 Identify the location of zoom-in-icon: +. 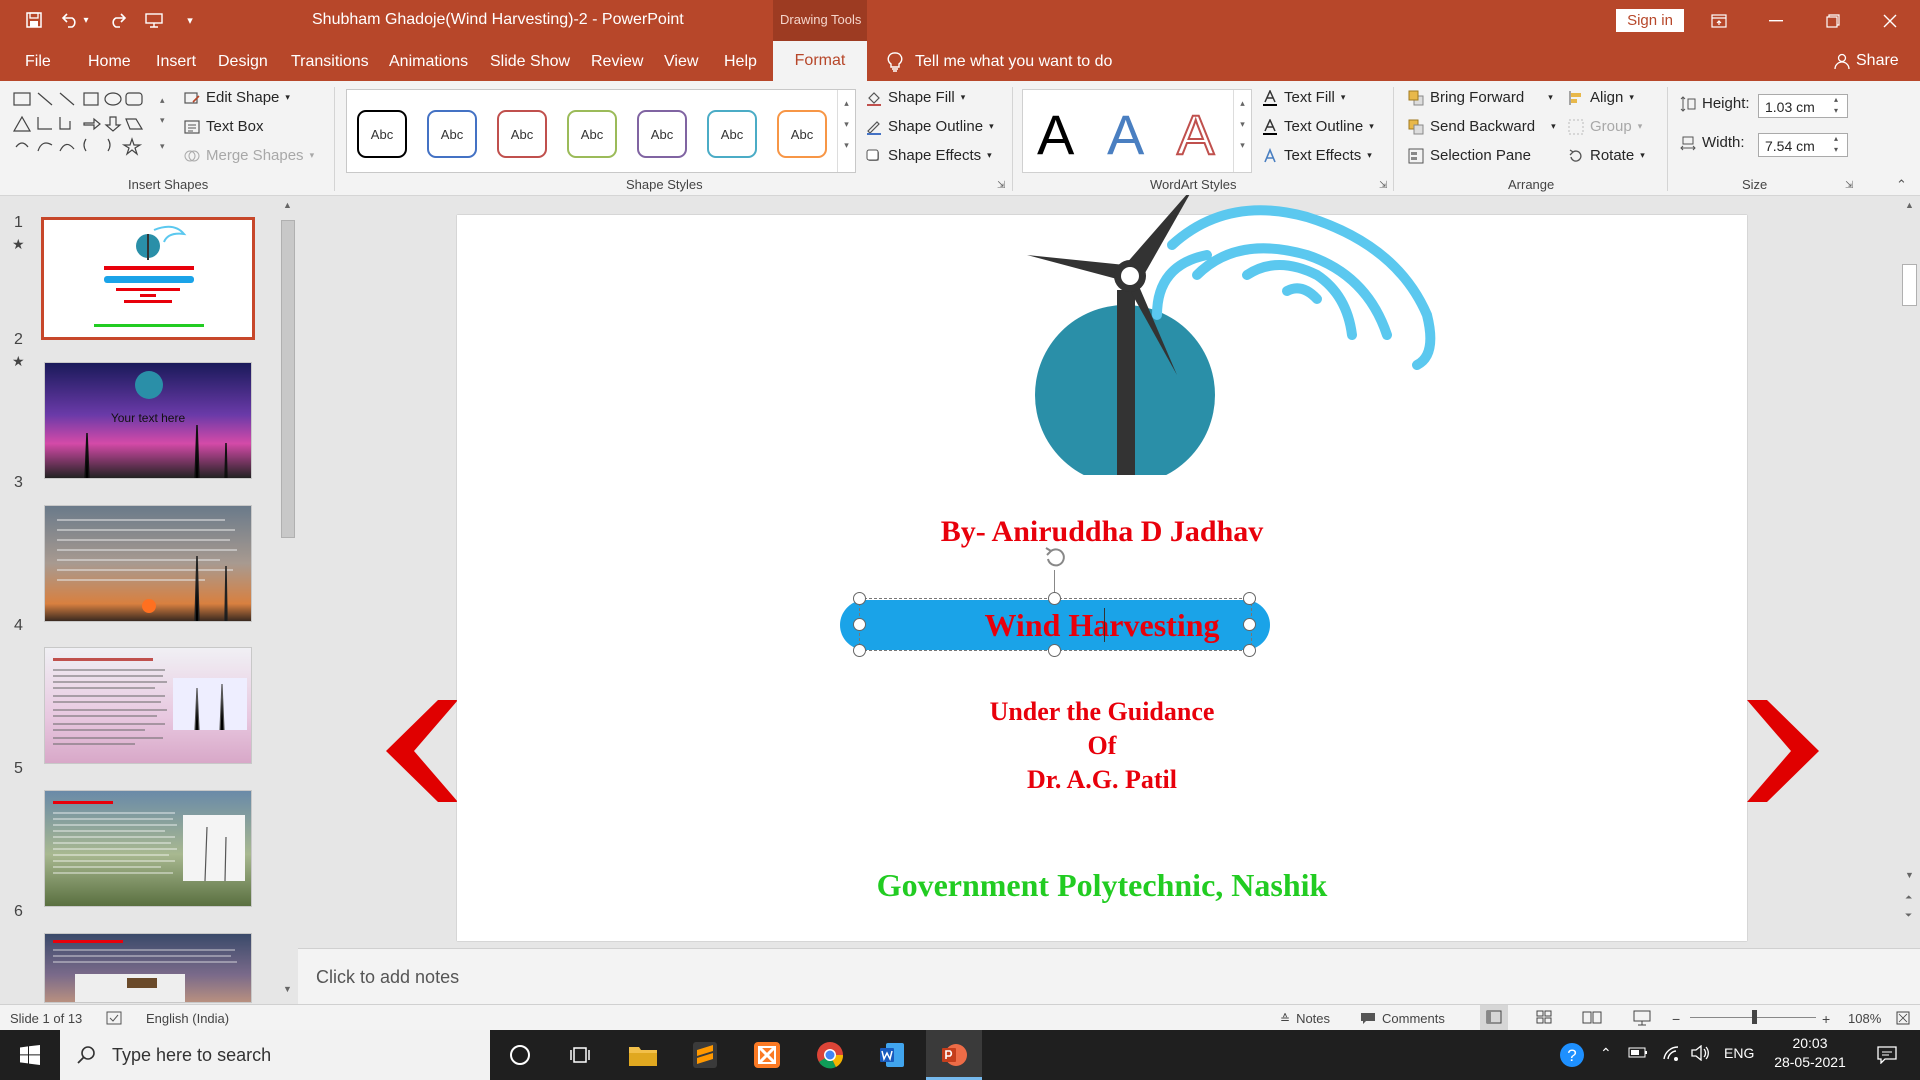
(1826, 1019).